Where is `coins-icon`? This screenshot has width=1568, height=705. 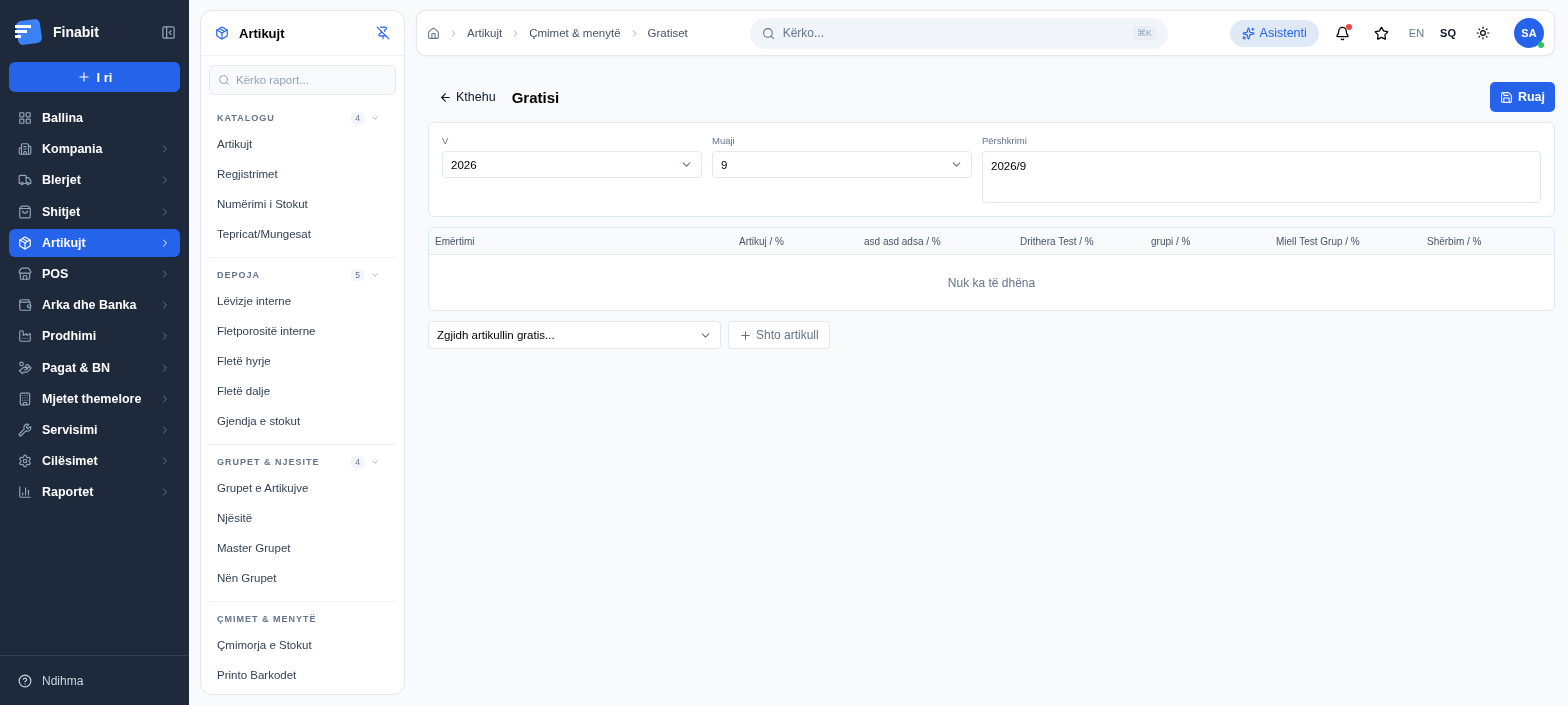 coins-icon is located at coordinates (25, 367).